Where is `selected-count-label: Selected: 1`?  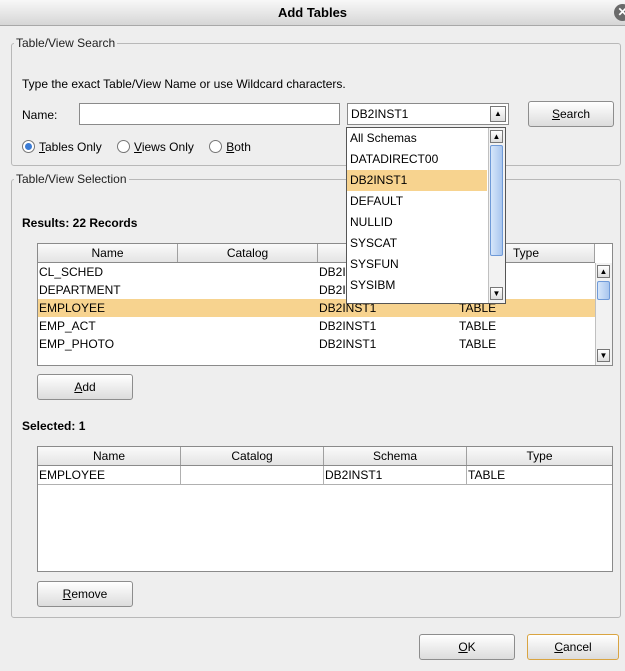
selected-count-label: Selected: 1 is located at coordinates (54, 426).